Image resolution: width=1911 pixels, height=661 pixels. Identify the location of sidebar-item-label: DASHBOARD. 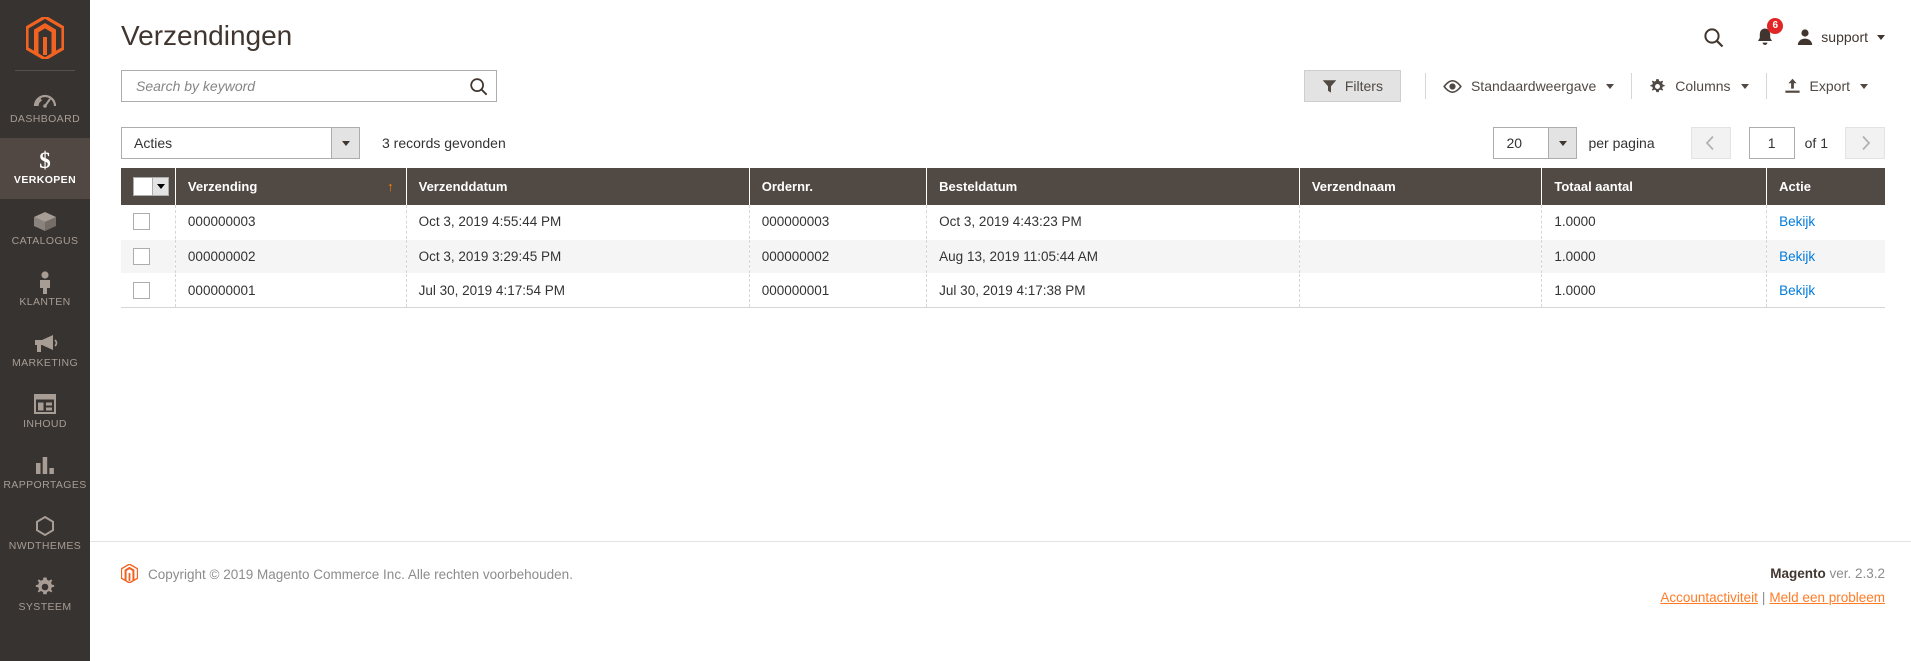
(45, 119).